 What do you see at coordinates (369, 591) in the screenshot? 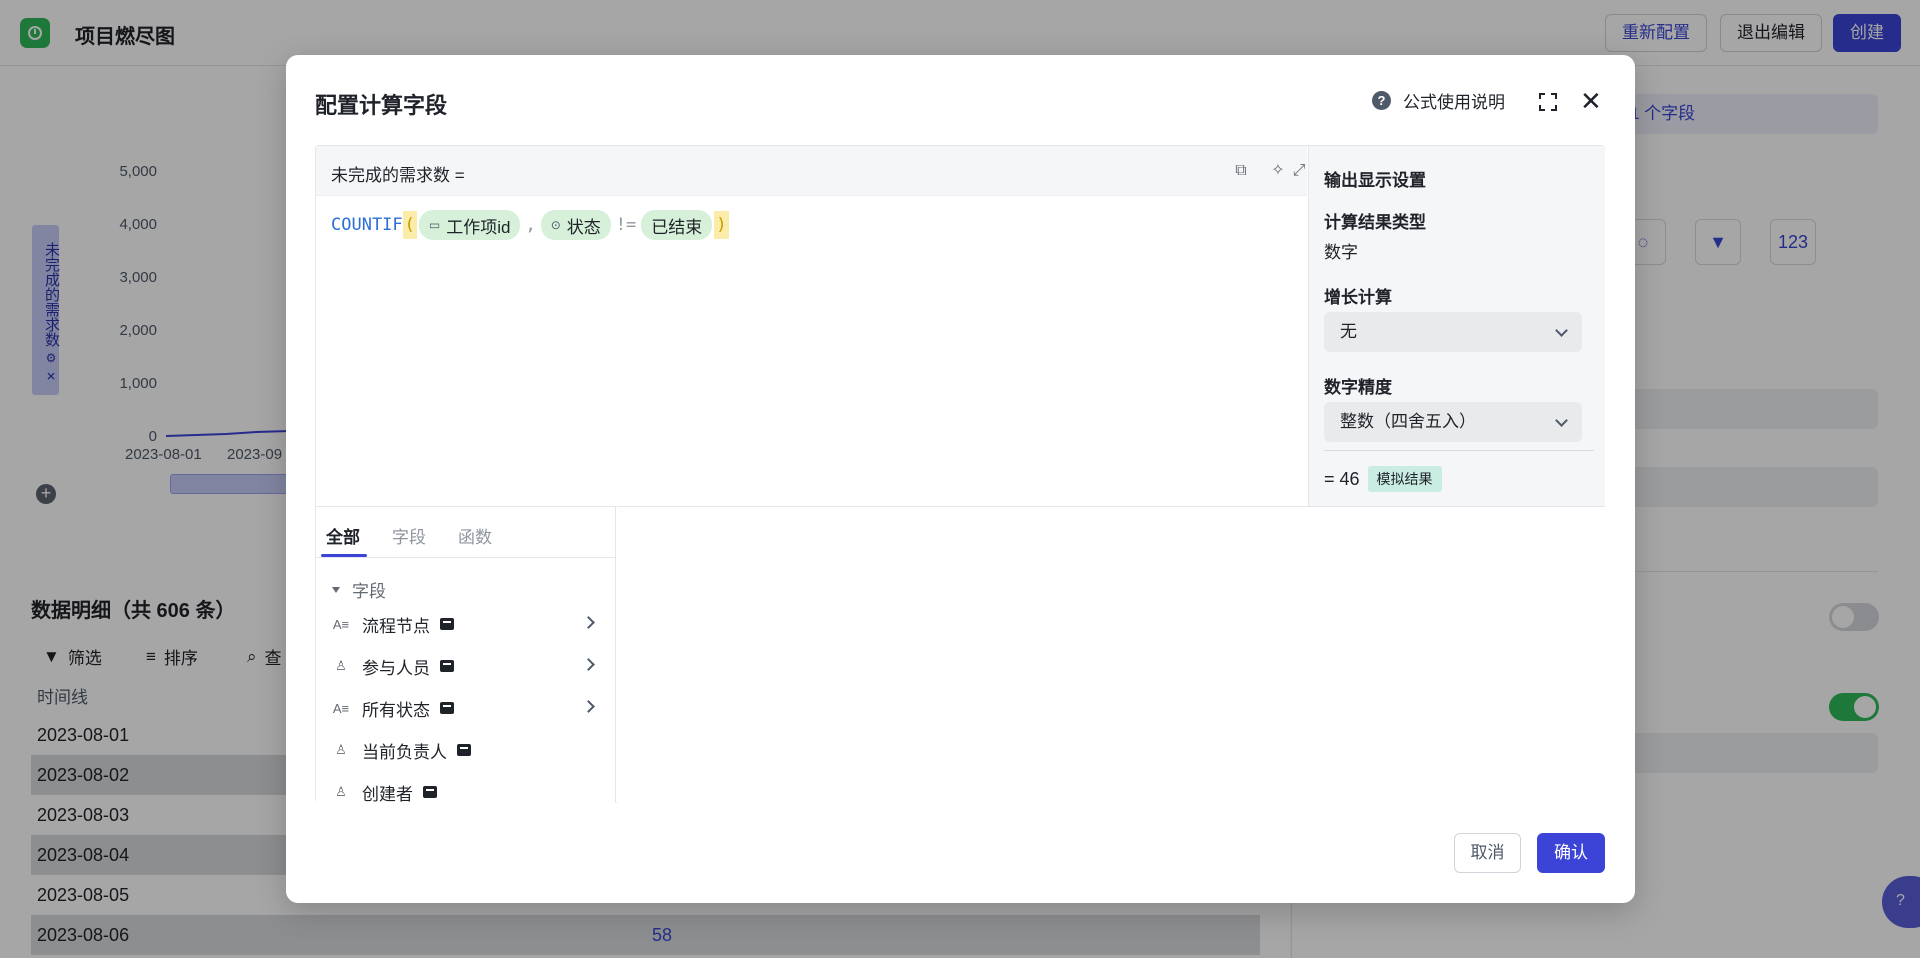
I see `group-title: 字段` at bounding box center [369, 591].